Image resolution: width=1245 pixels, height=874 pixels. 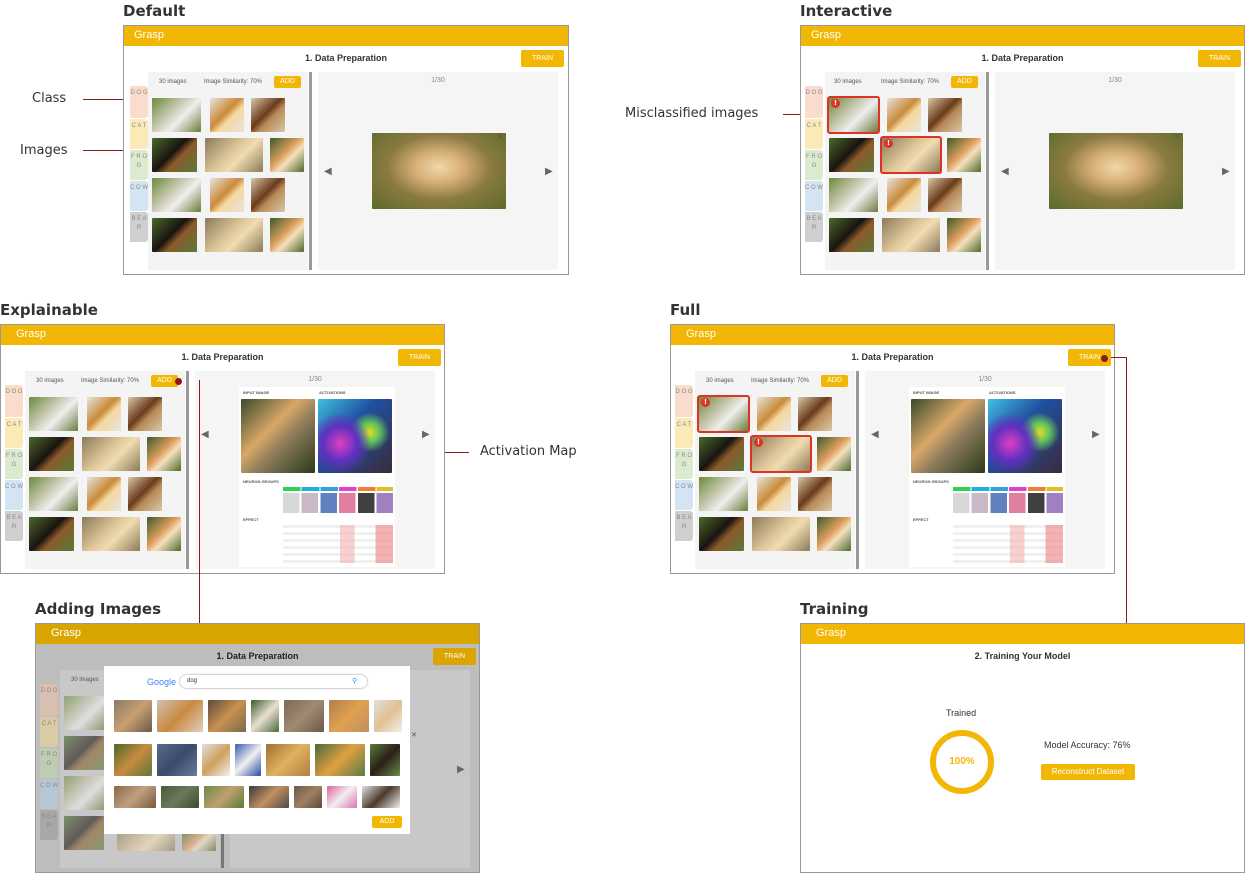 What do you see at coordinates (1088, 772) in the screenshot?
I see `reconstruct-dataset-button: Reconstruct Dataset` at bounding box center [1088, 772].